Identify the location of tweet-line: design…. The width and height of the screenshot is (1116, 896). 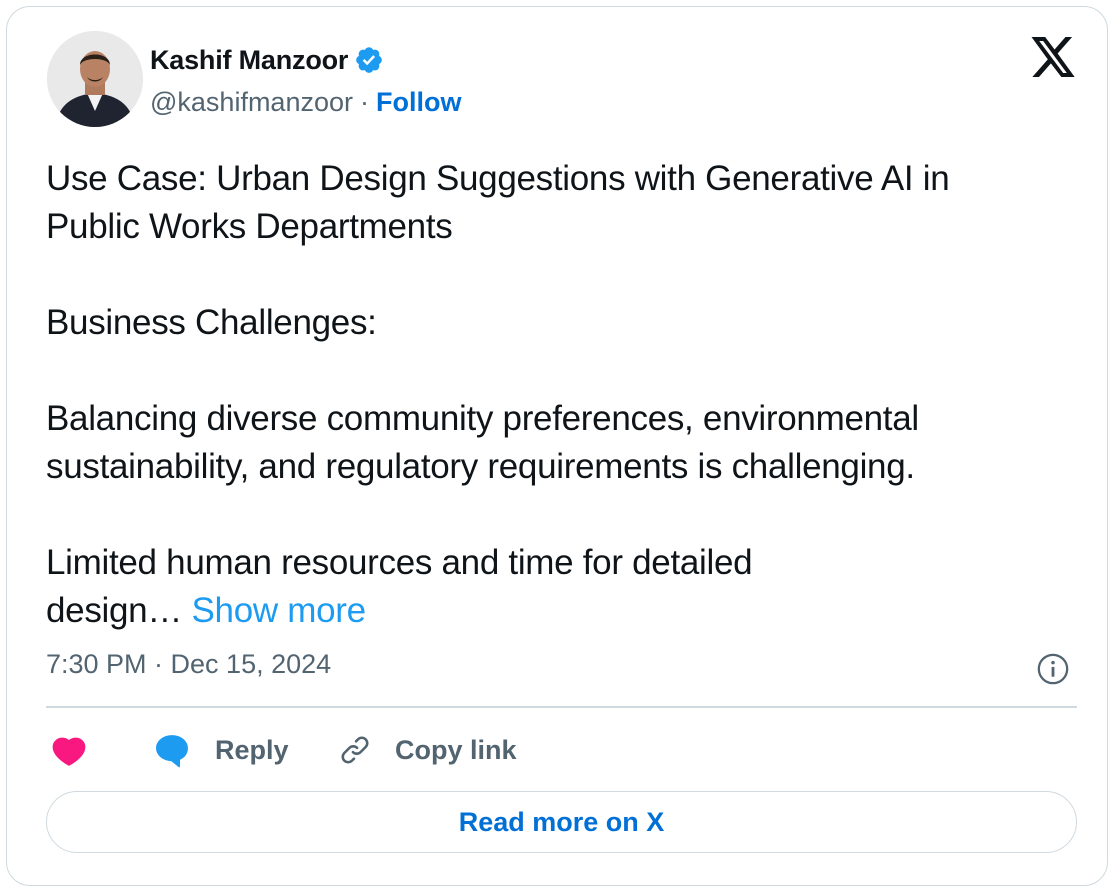
(114, 610).